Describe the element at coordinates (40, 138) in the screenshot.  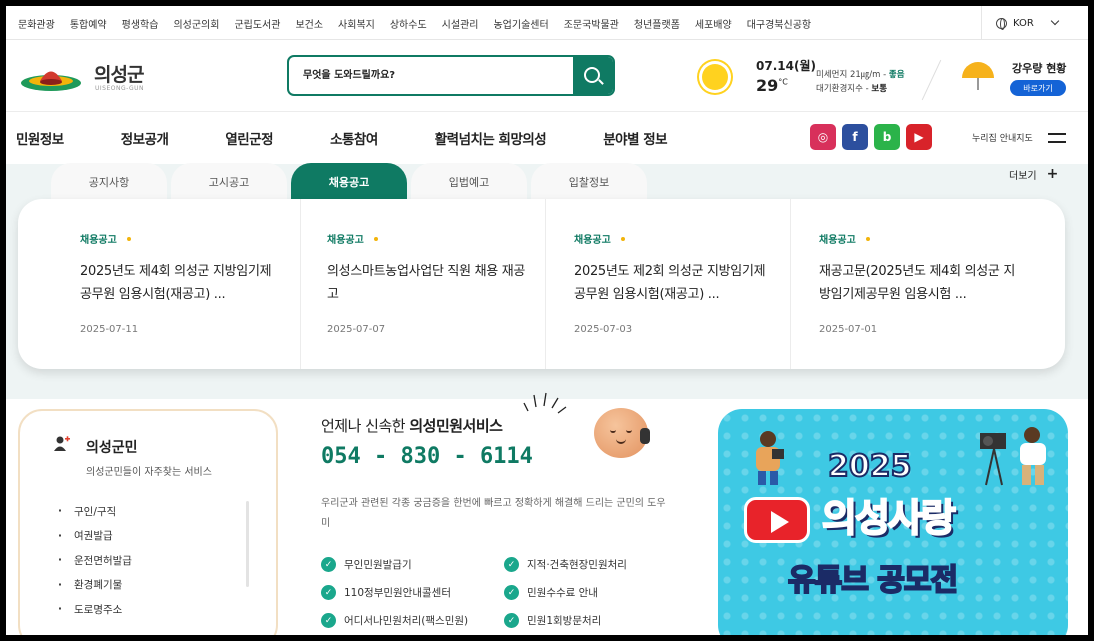
I see `nav-item-civil: 민원정보` at that location.